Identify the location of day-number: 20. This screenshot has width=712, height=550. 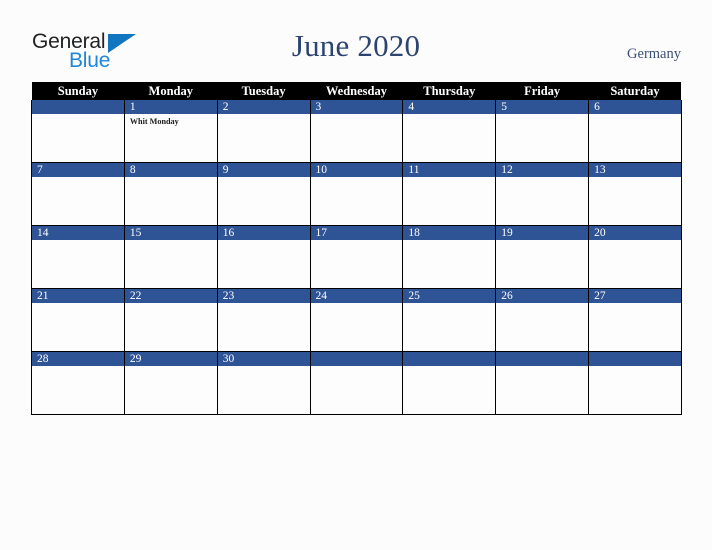
(635, 233).